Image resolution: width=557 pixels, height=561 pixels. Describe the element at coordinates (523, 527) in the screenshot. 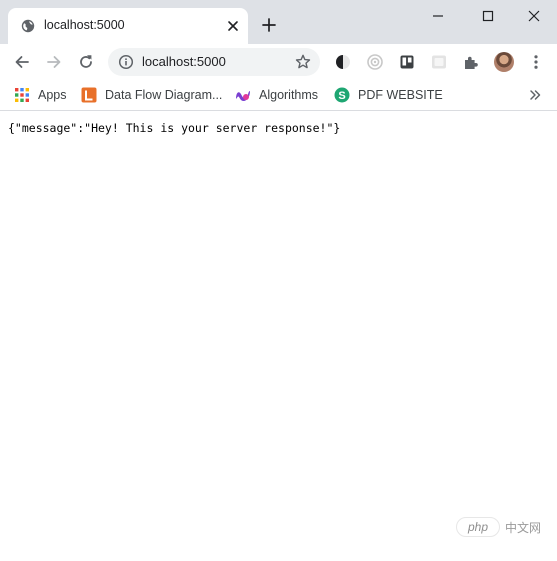

I see `watermark-cn: 中文网` at that location.